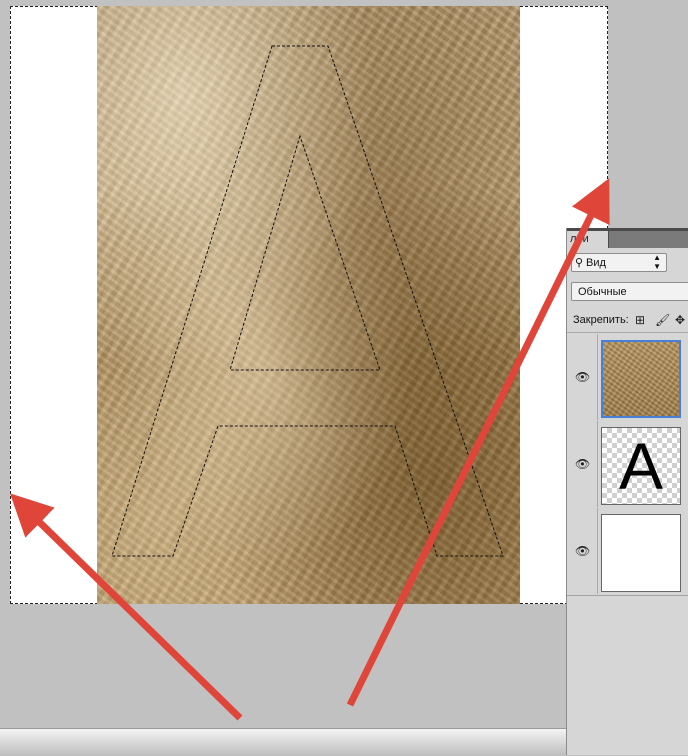 The height and width of the screenshot is (756, 688). I want to click on tab-layers: лои, so click(587, 239).